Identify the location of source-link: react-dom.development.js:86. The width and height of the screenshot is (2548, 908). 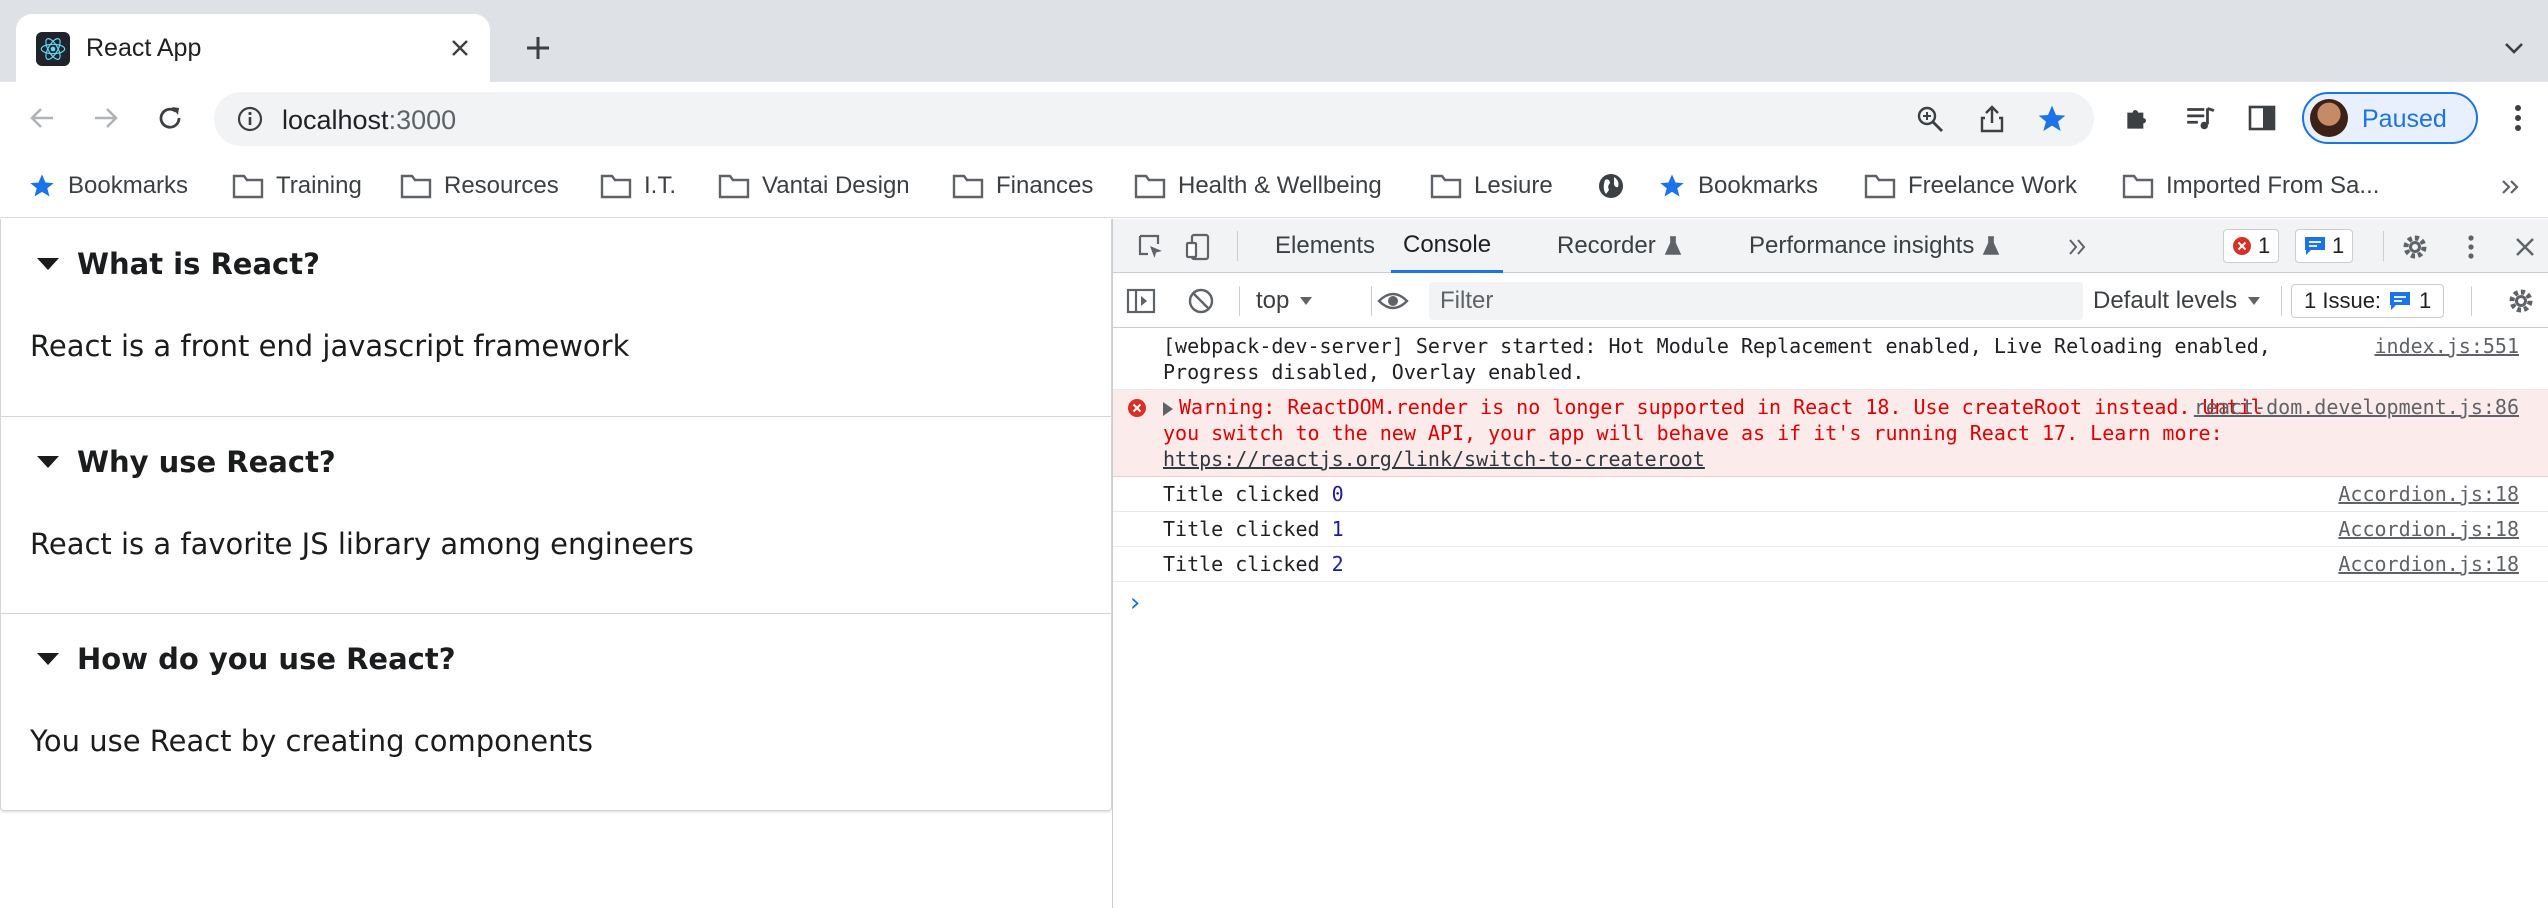
(2356, 407).